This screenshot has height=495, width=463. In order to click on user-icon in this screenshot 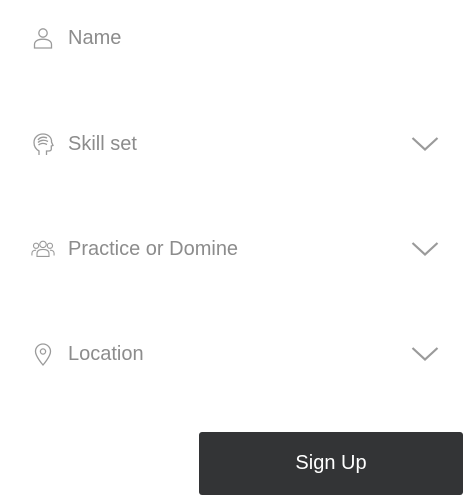, I will do `click(43, 38)`.